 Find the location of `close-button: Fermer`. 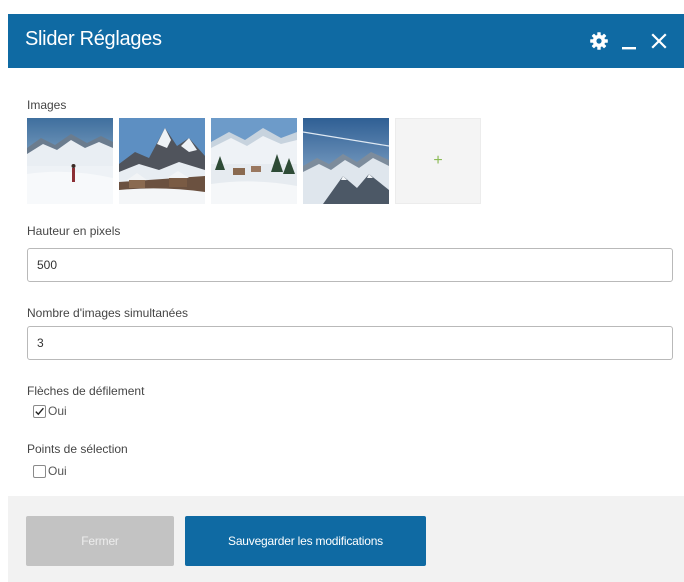

close-button: Fermer is located at coordinates (100, 541).